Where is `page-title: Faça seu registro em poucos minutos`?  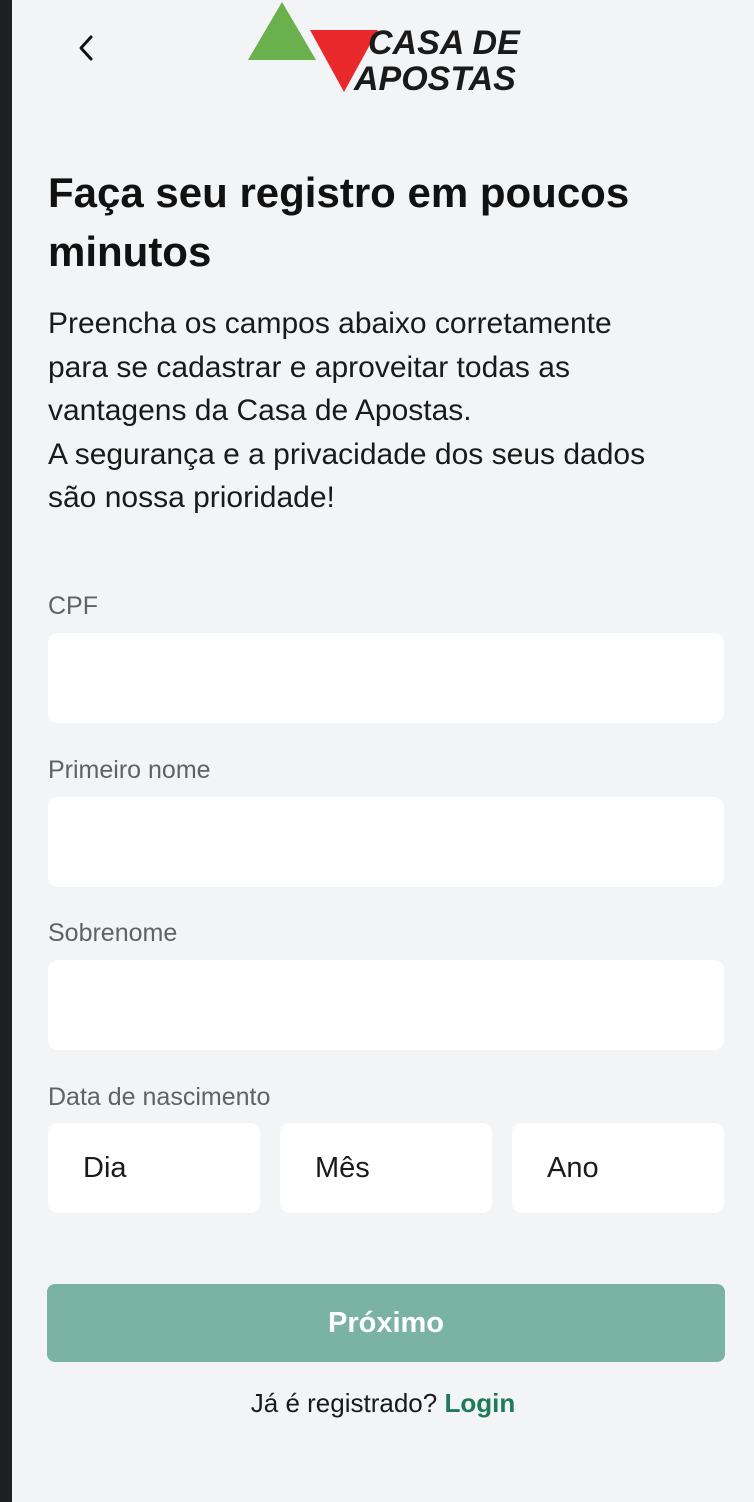 page-title: Faça seu registro em poucos minutos is located at coordinates (339, 222).